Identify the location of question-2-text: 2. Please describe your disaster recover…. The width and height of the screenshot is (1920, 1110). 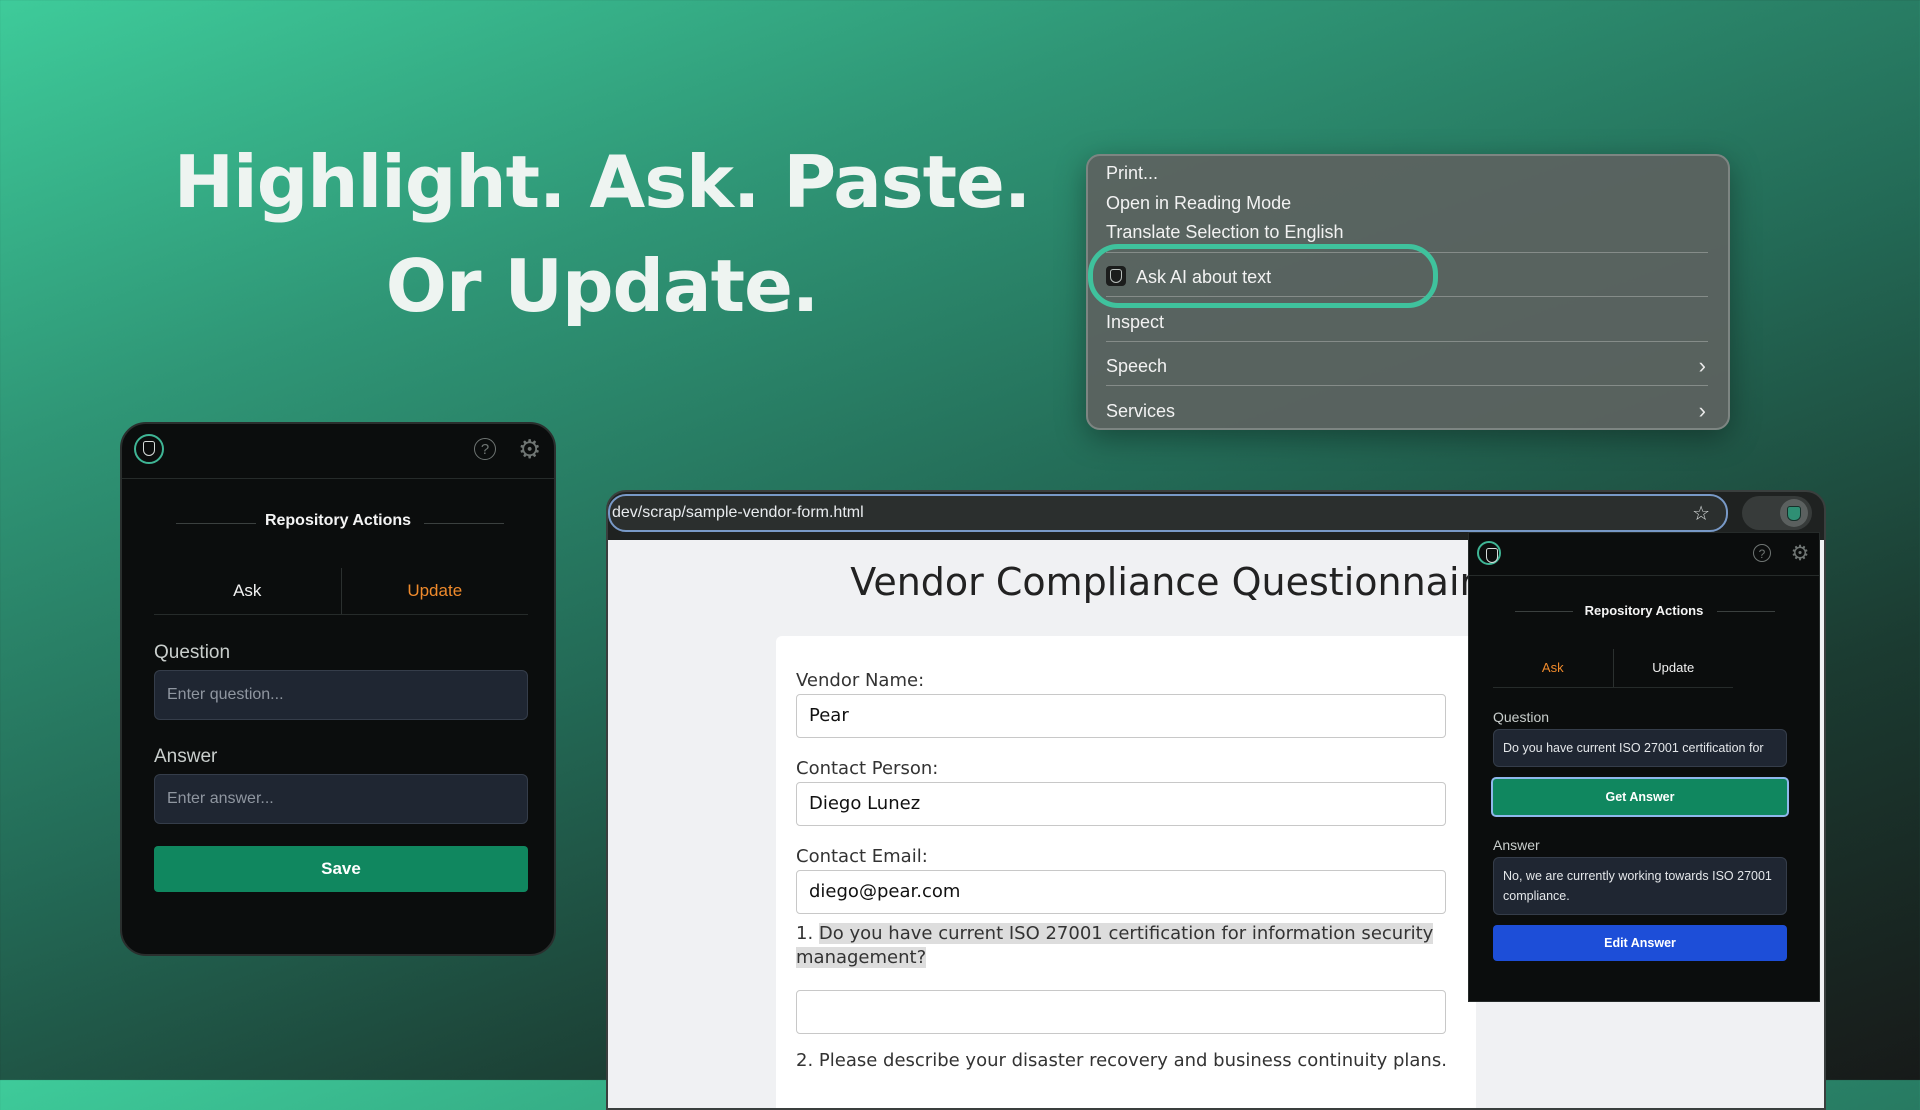
(1121, 1060).